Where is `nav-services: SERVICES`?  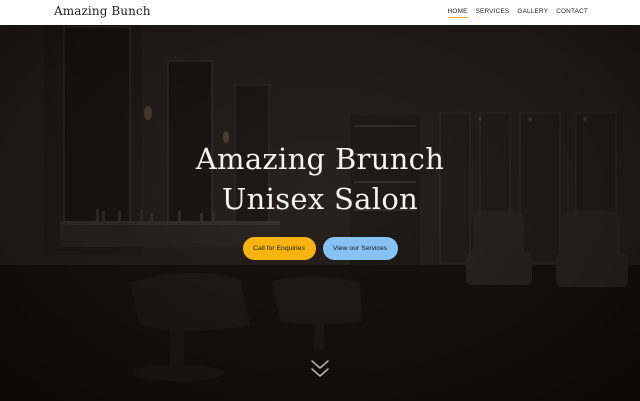 nav-services: SERVICES is located at coordinates (493, 13).